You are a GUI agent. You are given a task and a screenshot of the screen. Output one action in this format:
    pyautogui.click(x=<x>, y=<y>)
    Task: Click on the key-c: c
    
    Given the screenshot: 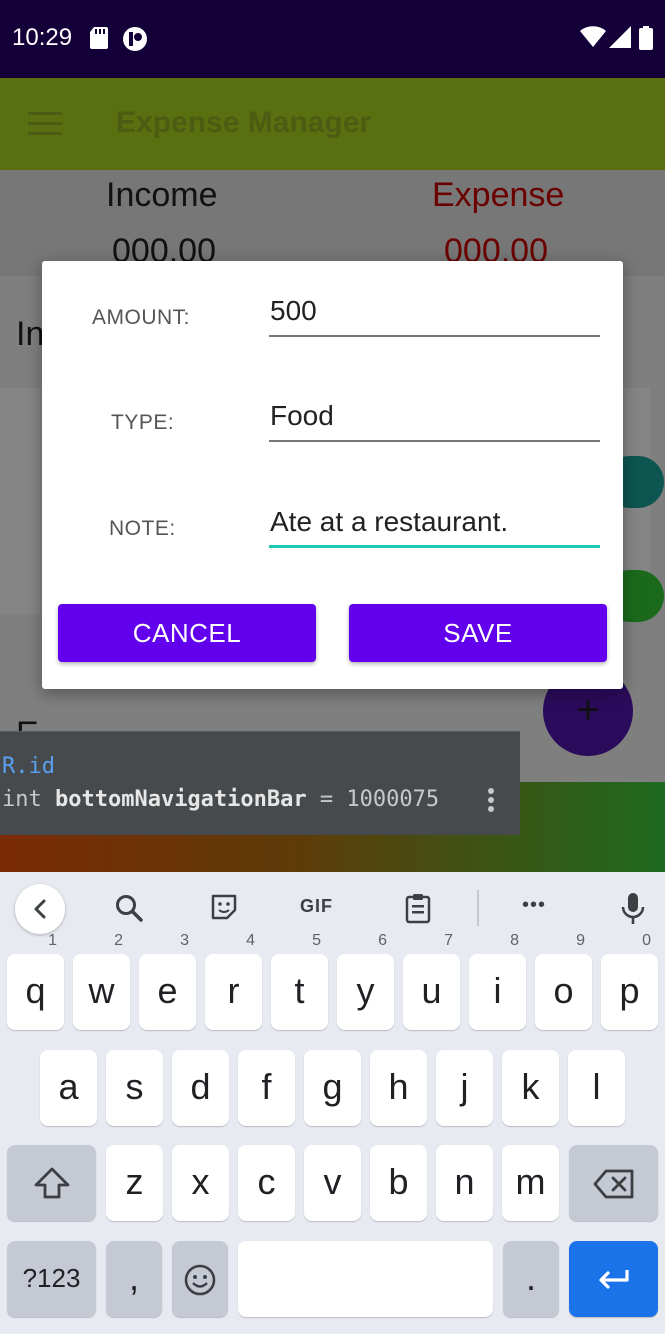 What is the action you would take?
    pyautogui.click(x=266, y=1183)
    